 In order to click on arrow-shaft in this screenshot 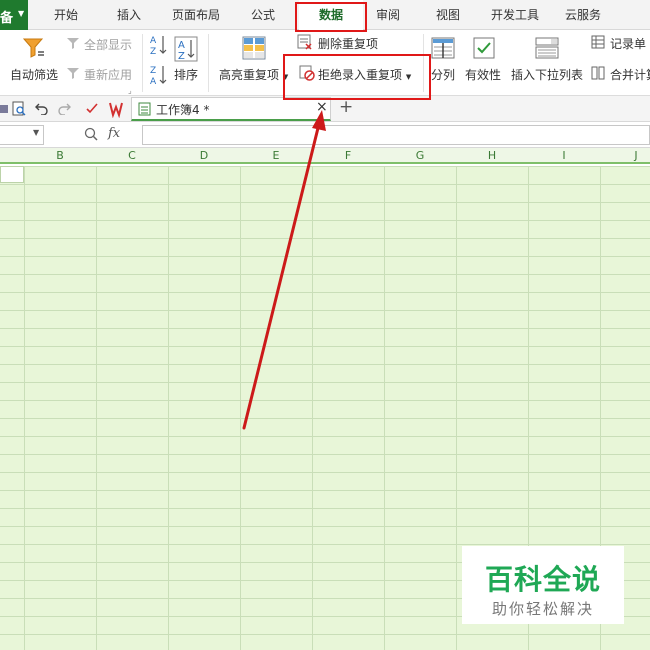, I will do `click(281, 278)`.